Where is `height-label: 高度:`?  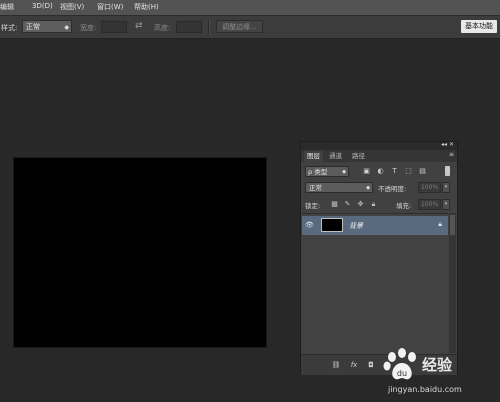 height-label: 高度: is located at coordinates (162, 28).